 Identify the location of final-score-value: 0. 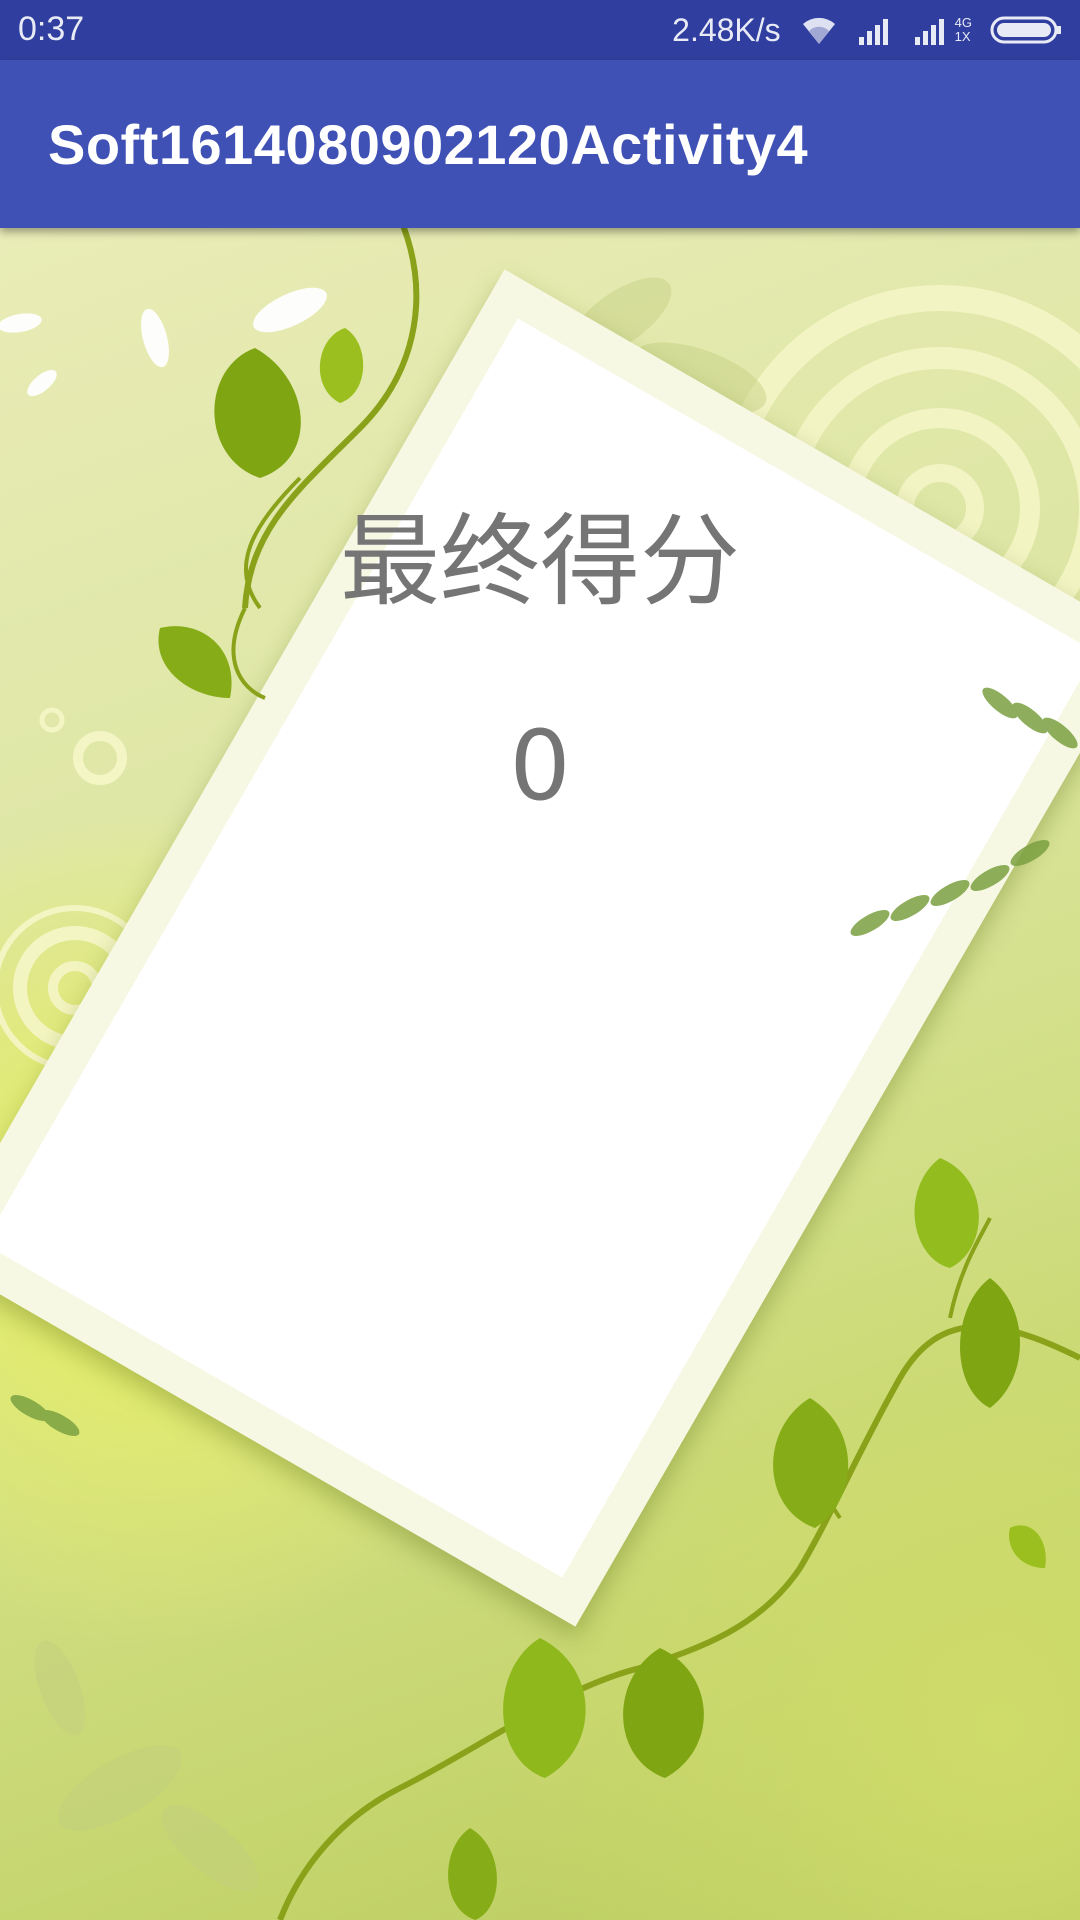
(540, 766).